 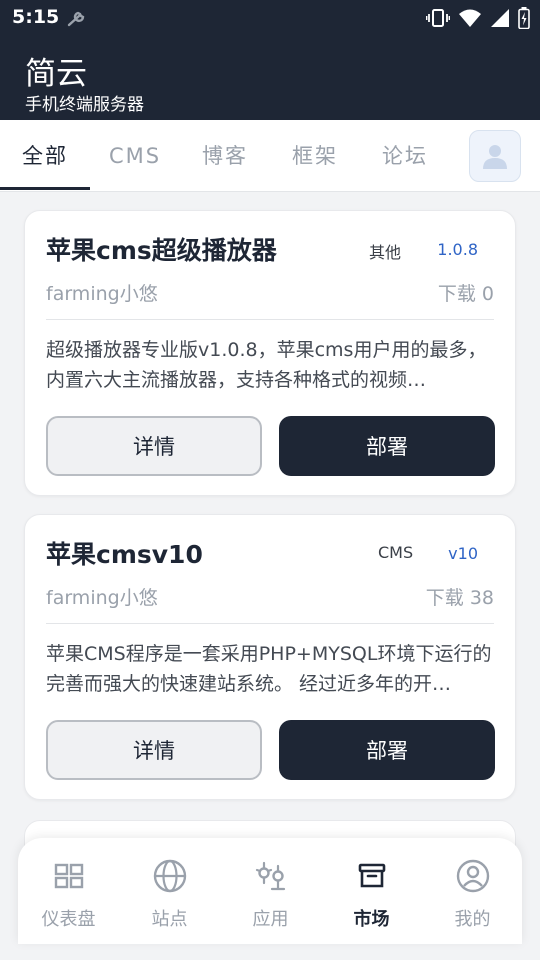 I want to click on user-avatar-icon, so click(x=495, y=157).